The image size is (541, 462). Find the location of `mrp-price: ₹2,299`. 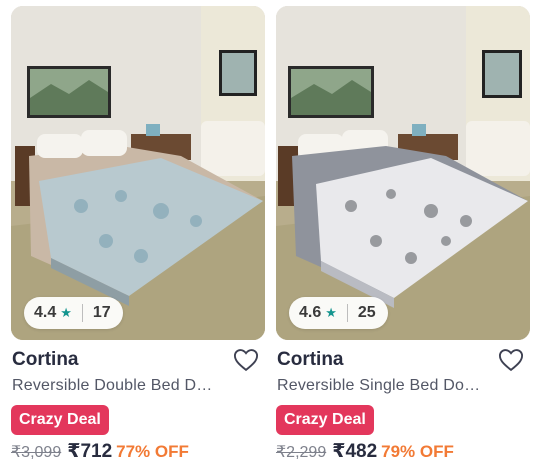

mrp-price: ₹2,299 is located at coordinates (301, 452).